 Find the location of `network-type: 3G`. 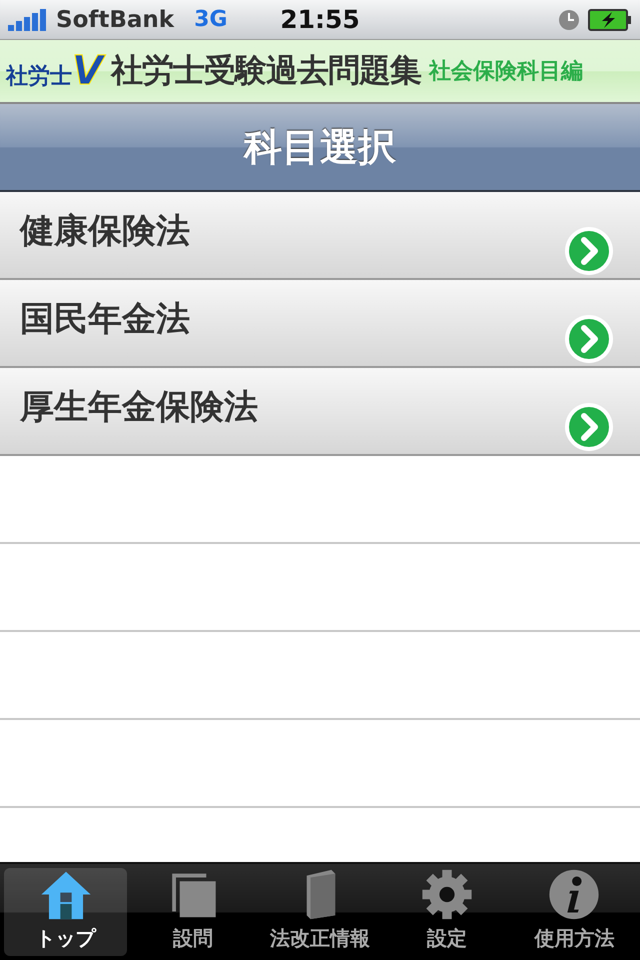

network-type: 3G is located at coordinates (211, 19).